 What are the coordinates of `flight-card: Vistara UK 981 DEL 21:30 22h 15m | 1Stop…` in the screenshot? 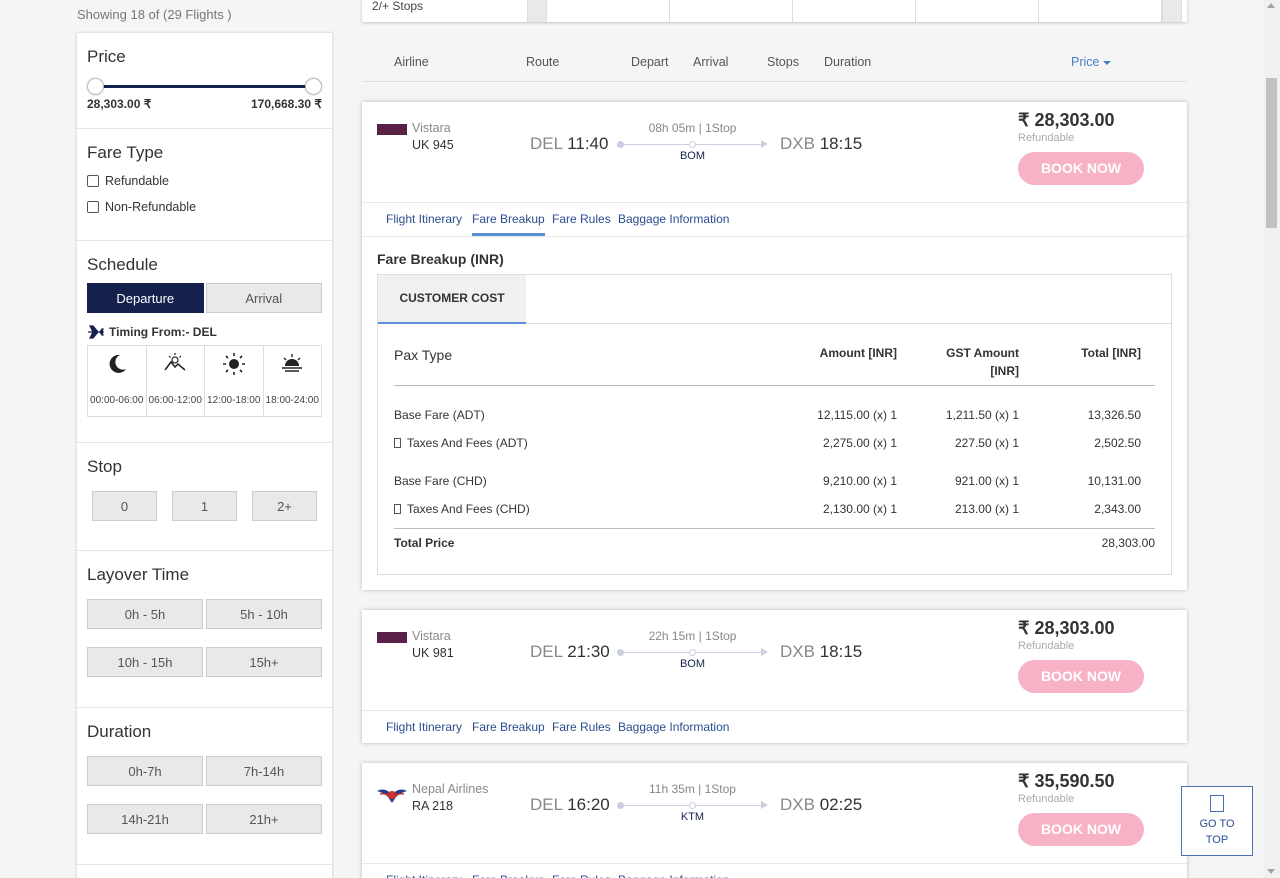 It's located at (774, 676).